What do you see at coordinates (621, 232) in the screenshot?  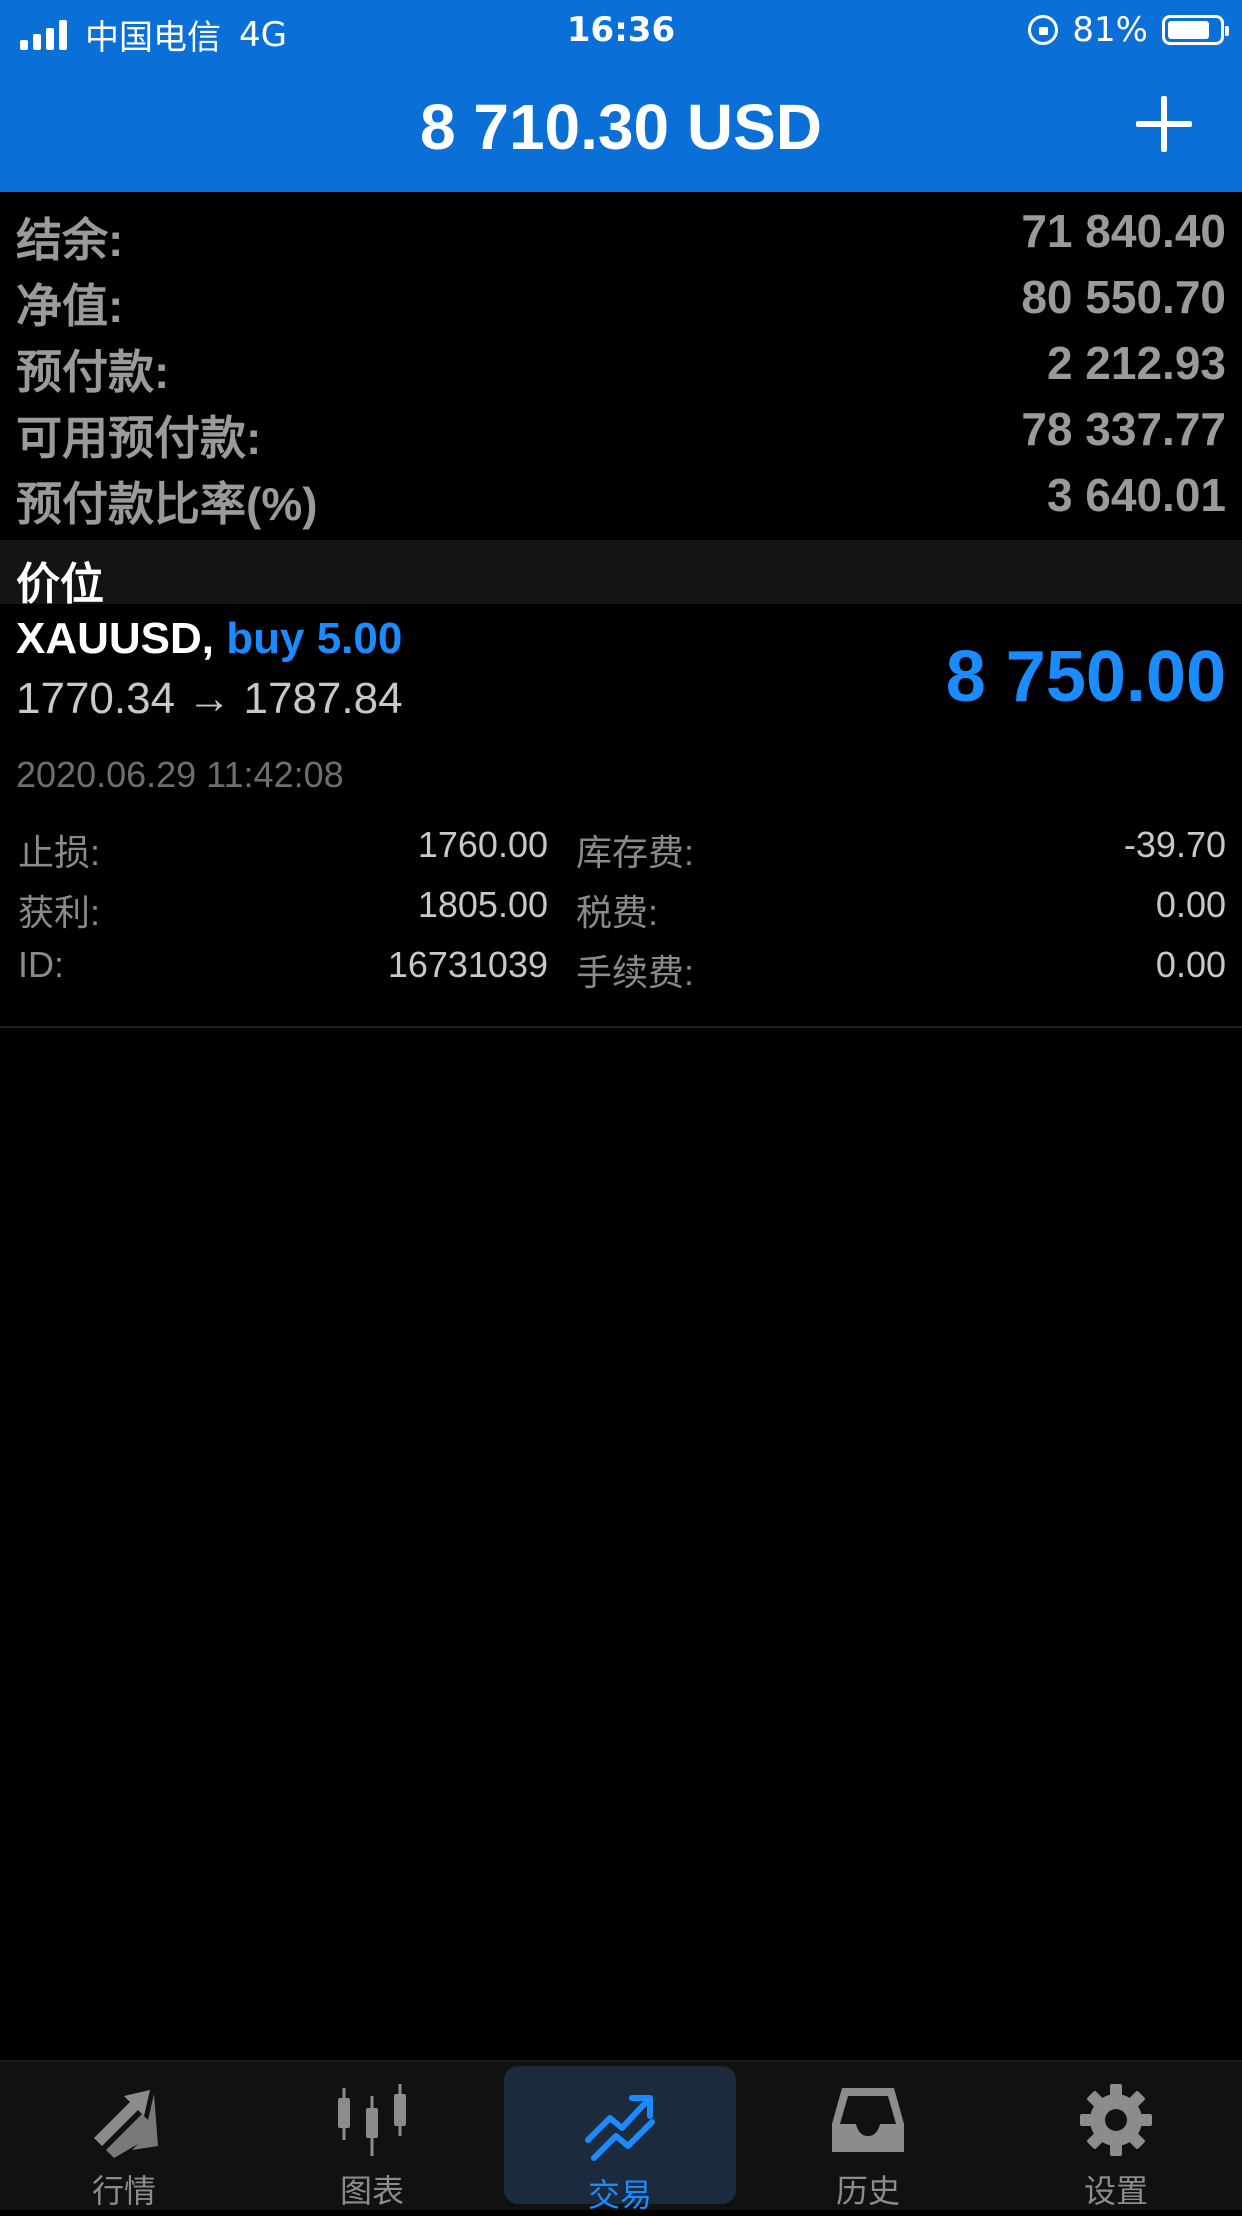 I see `summary-row-balance: 结余: 71 840.40` at bounding box center [621, 232].